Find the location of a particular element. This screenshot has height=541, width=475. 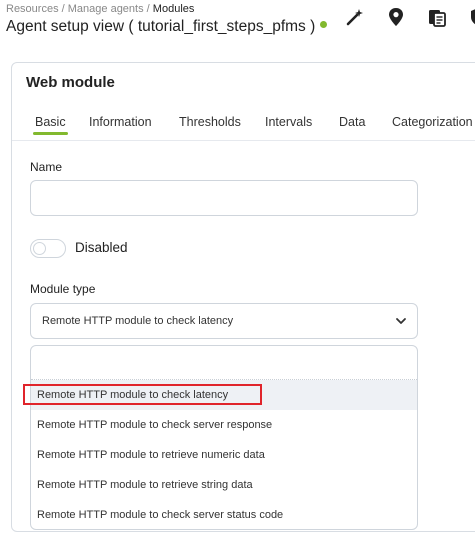

wand-icon is located at coordinates (355, 17).